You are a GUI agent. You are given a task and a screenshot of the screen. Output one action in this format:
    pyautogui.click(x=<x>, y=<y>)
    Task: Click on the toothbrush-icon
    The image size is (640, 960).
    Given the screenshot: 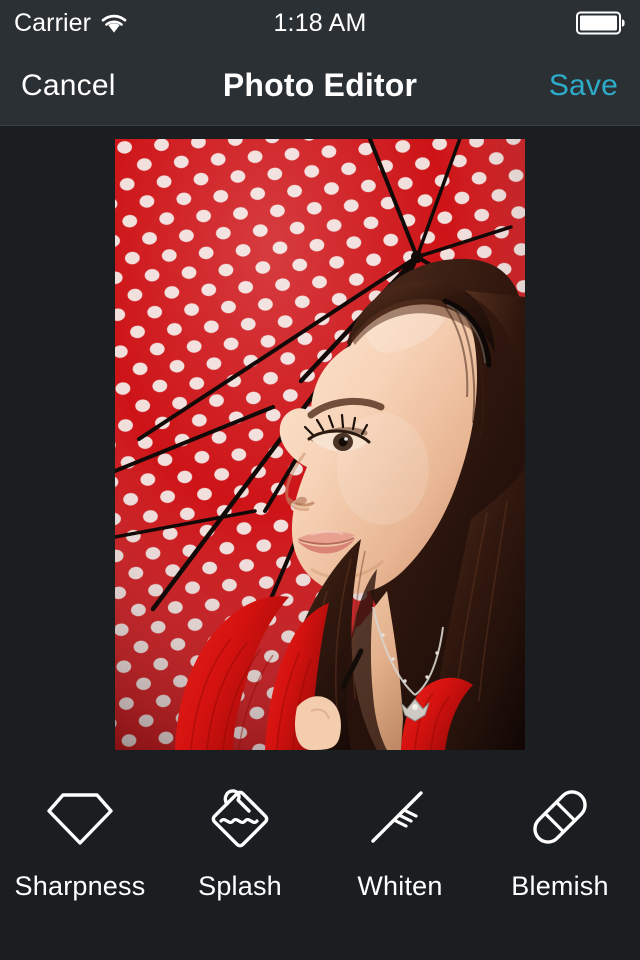 What is the action you would take?
    pyautogui.click(x=400, y=817)
    